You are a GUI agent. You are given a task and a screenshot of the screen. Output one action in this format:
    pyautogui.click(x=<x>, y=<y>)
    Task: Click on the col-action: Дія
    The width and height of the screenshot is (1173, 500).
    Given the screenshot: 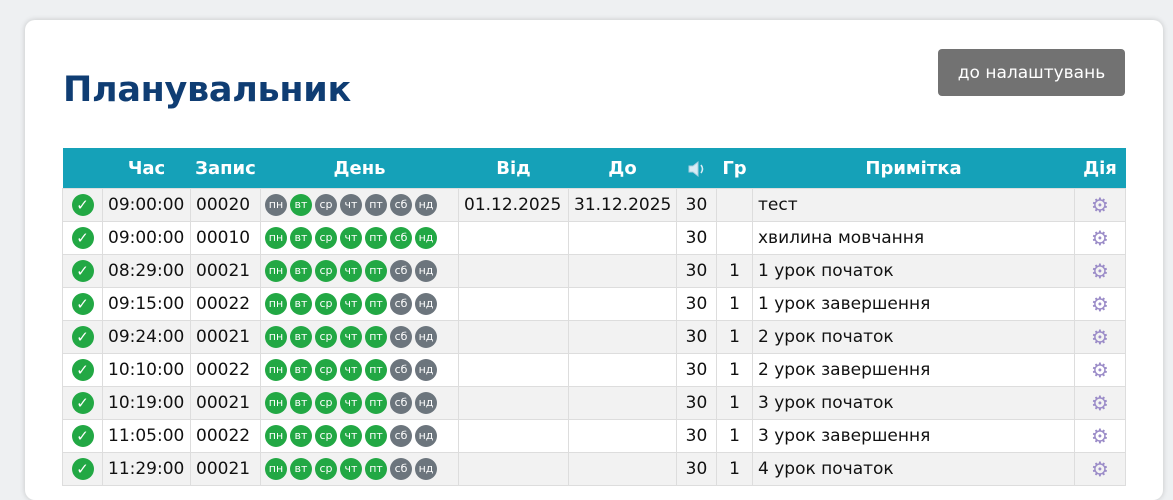 What is the action you would take?
    pyautogui.click(x=1100, y=168)
    